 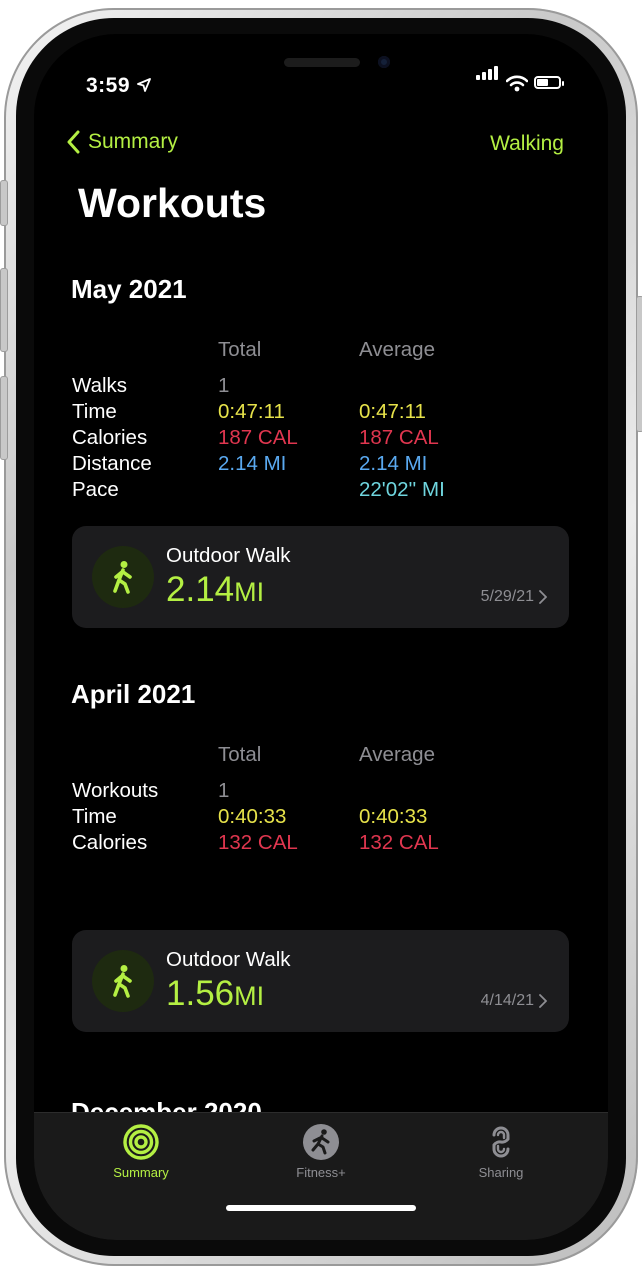 I want to click on walking-filter-button: Walking, so click(x=527, y=144).